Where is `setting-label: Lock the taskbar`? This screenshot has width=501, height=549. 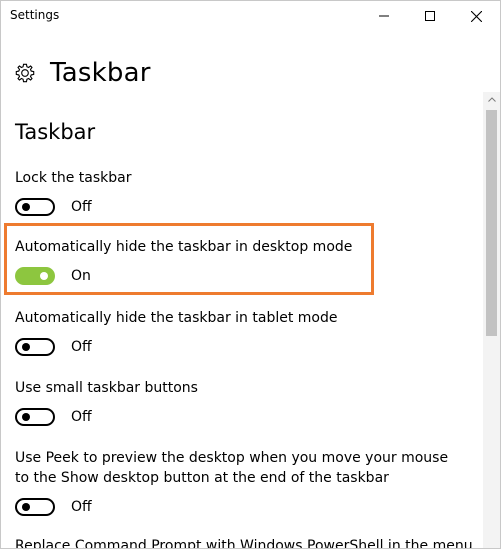 setting-label: Lock the taskbar is located at coordinates (73, 178).